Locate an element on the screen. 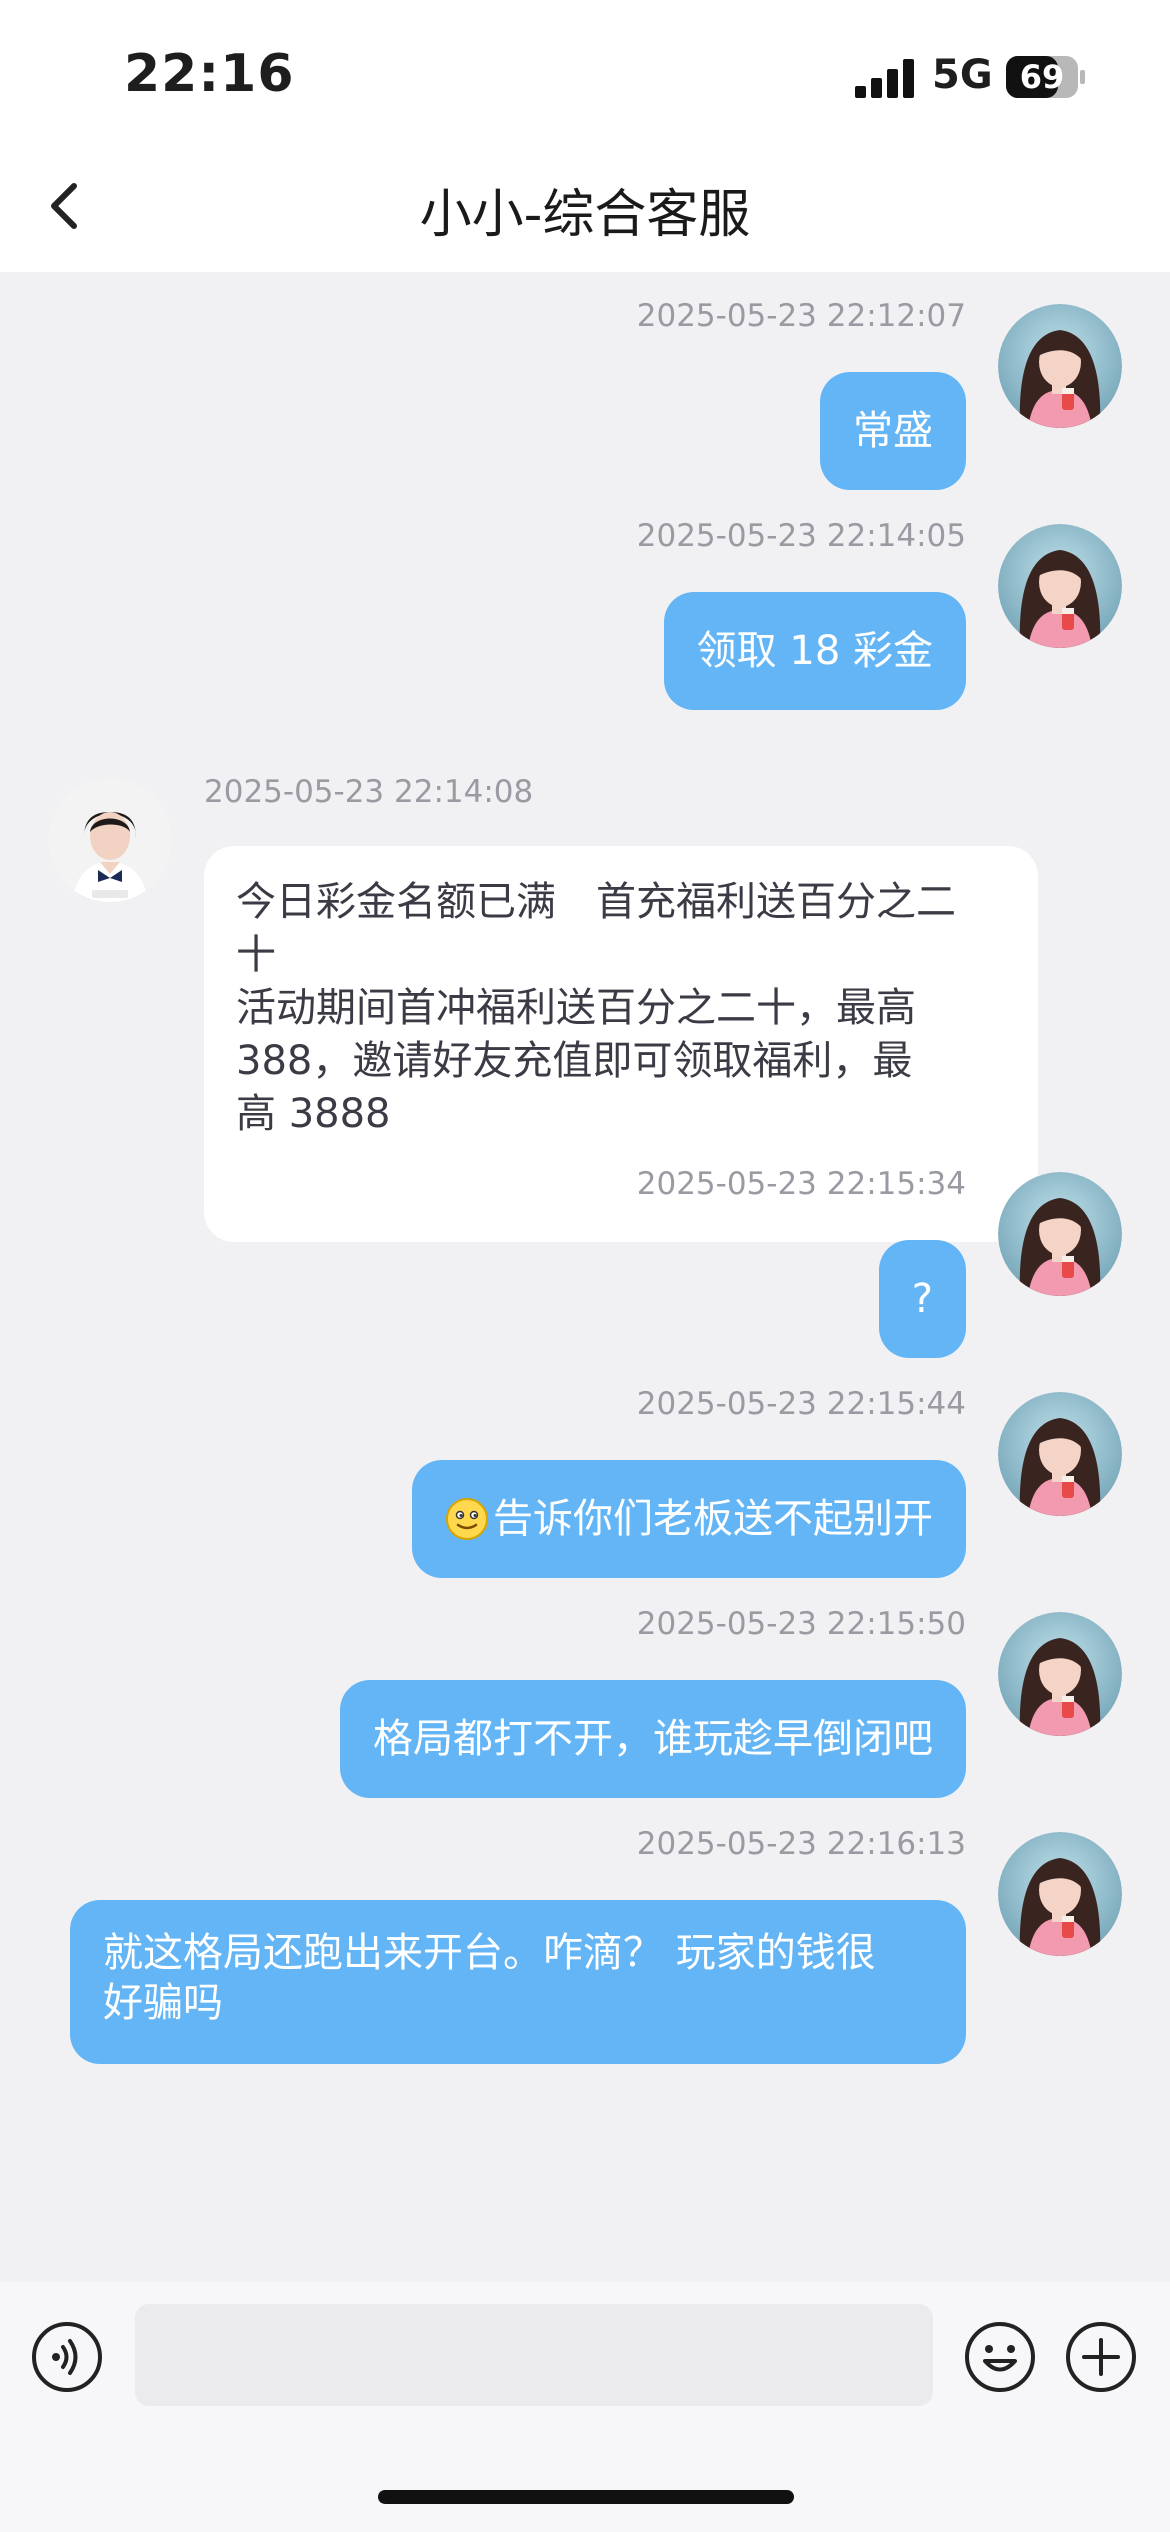  outgoing-message-bubble: 领取 18 彩金 is located at coordinates (814, 651).